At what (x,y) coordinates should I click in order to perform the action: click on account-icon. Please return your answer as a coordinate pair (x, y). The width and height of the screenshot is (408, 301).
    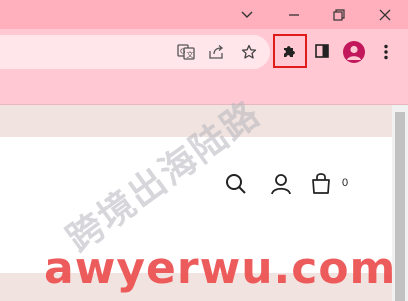
    Looking at the image, I should click on (281, 184).